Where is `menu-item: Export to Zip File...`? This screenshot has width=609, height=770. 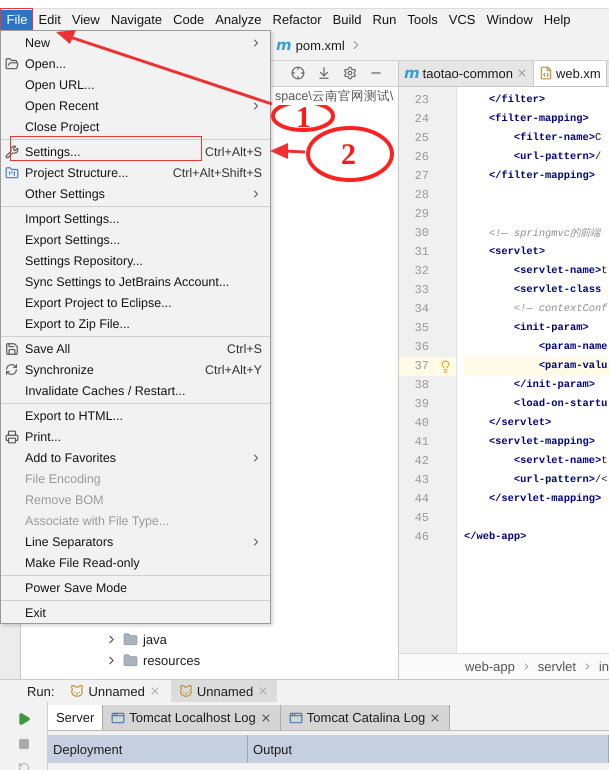 menu-item: Export to Zip File... is located at coordinates (135, 323).